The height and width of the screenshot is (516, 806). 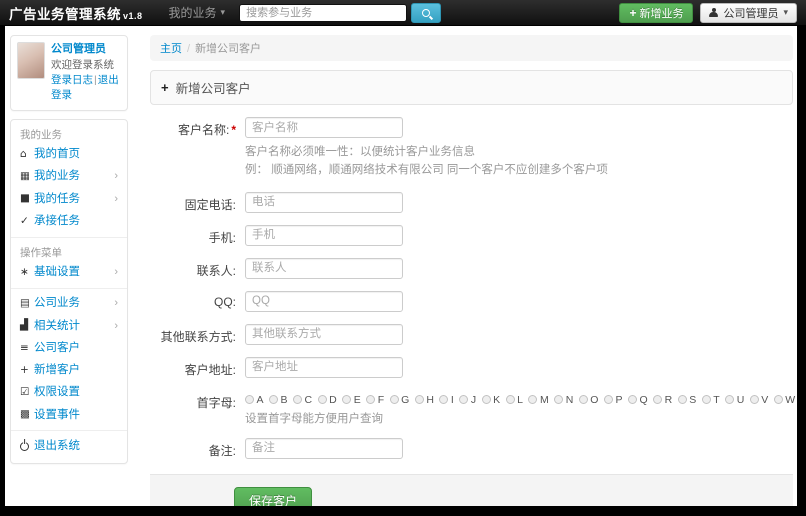 I want to click on field-label-landline: 固定电话:, so click(x=210, y=204).